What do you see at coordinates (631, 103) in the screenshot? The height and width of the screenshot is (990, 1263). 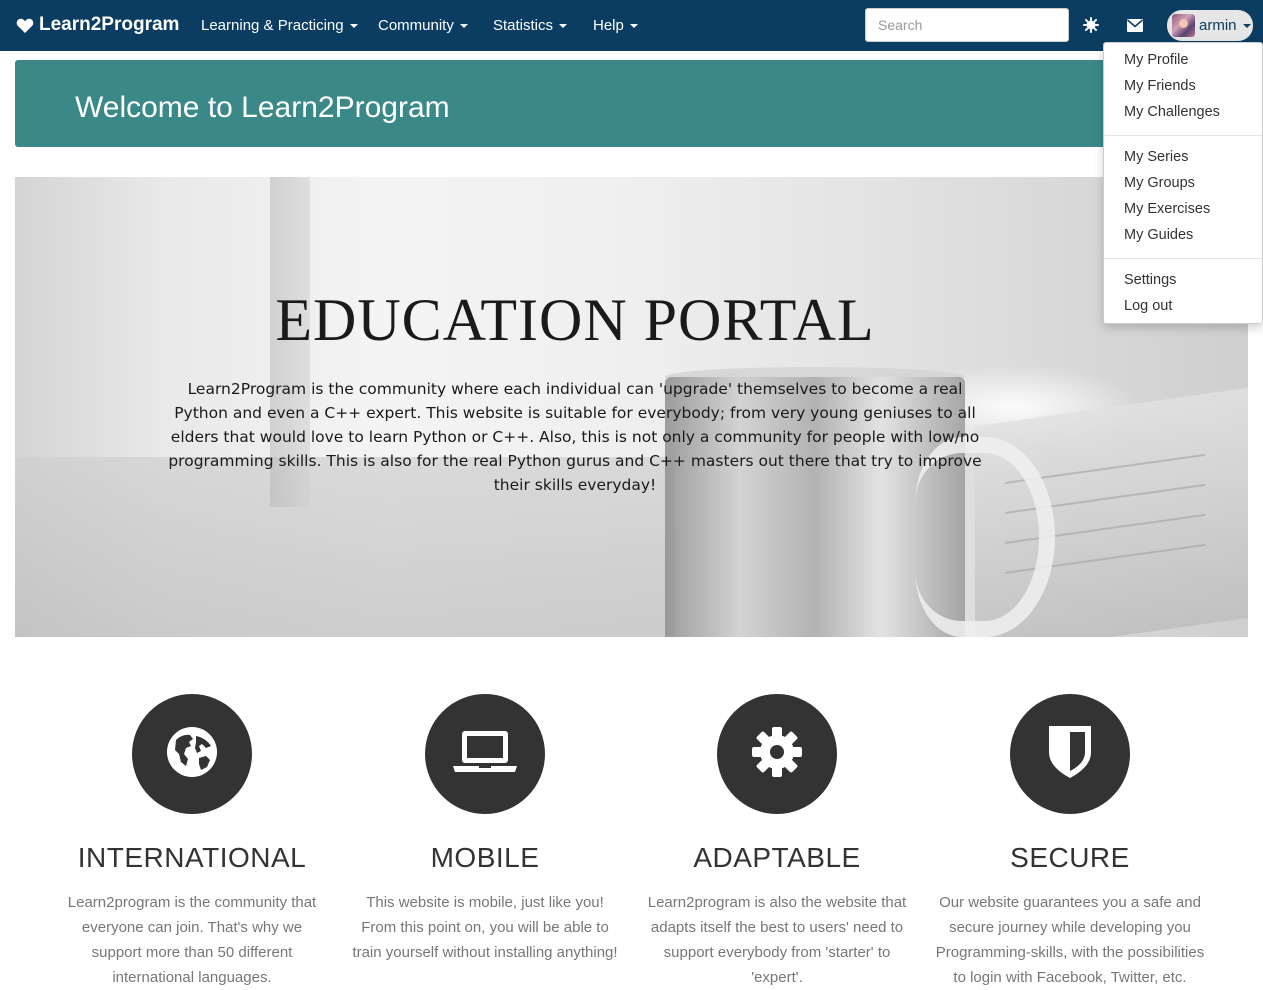 I see `welcome-banner: Welcome to Learn2Program` at bounding box center [631, 103].